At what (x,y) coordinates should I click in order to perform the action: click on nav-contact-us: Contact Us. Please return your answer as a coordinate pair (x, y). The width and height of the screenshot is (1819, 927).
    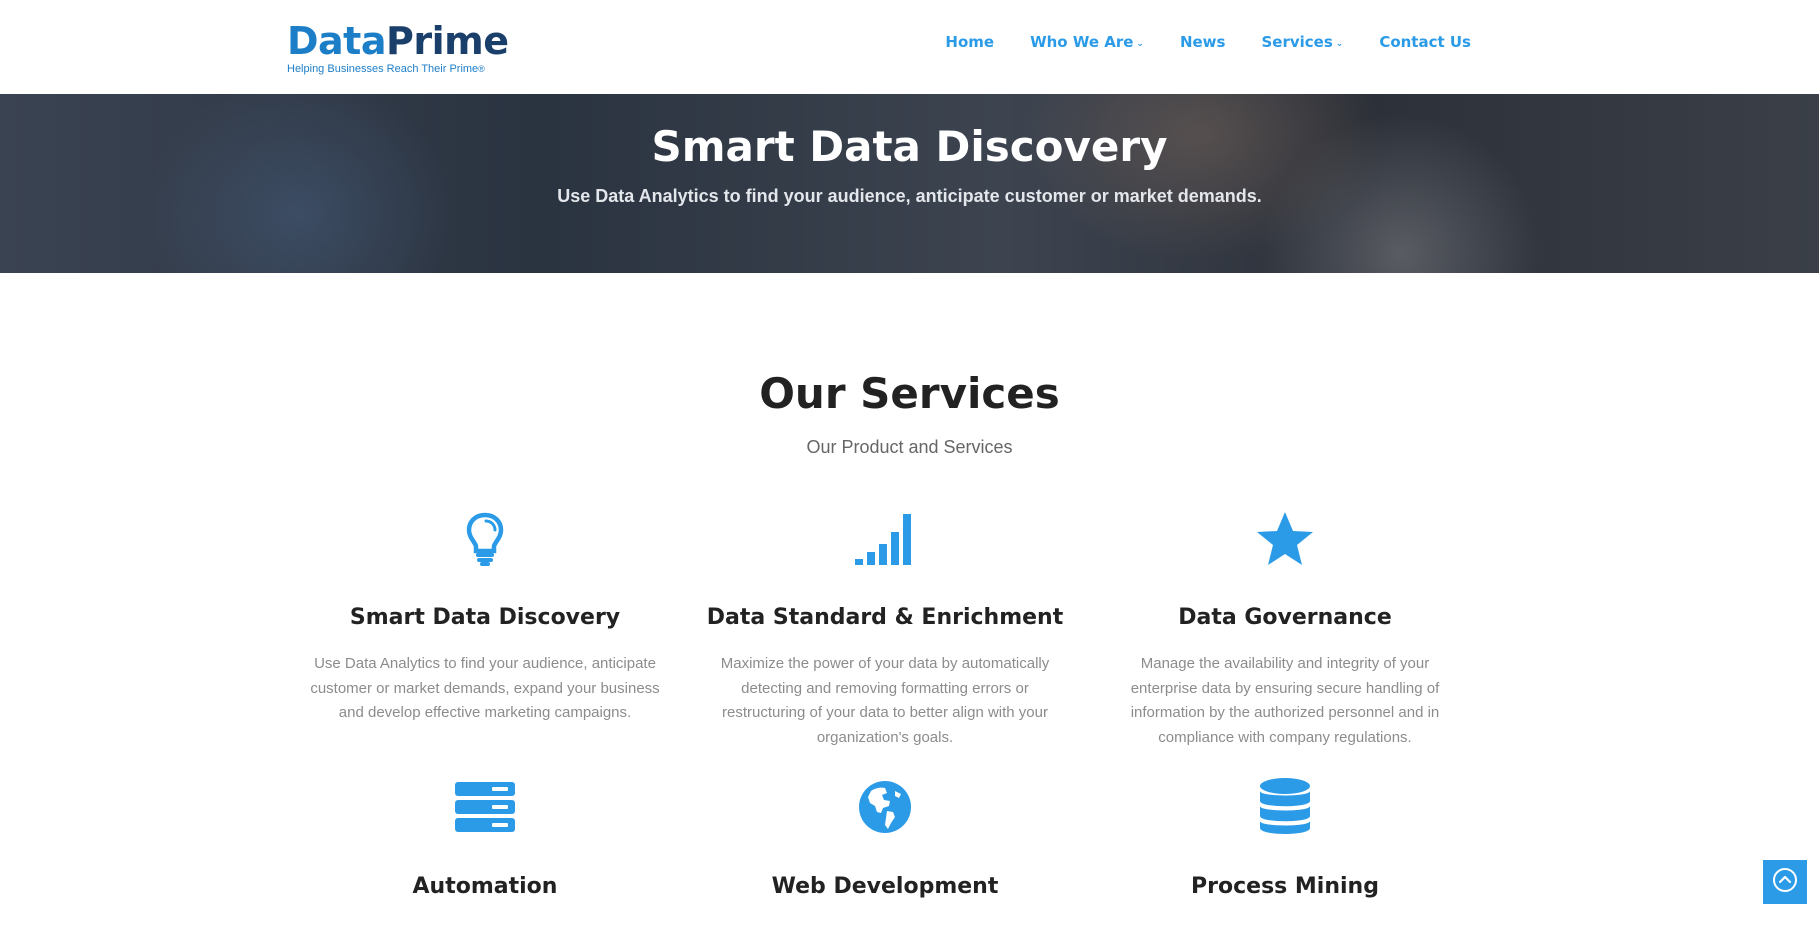
    Looking at the image, I should click on (1425, 42).